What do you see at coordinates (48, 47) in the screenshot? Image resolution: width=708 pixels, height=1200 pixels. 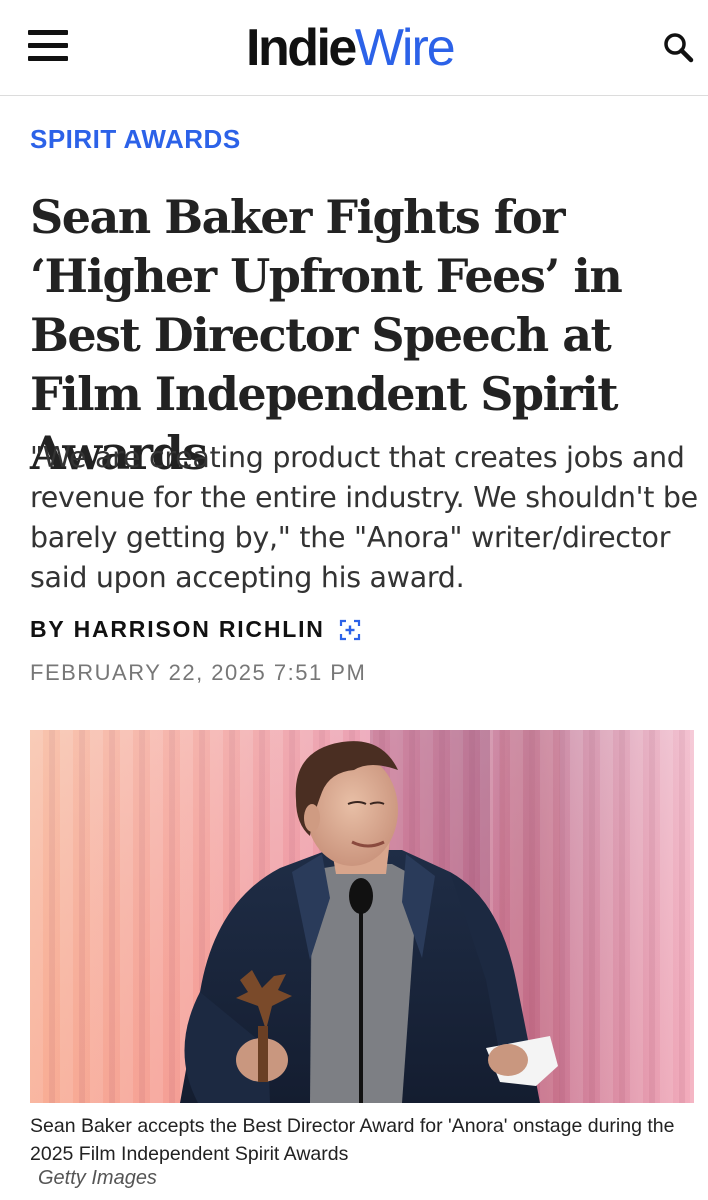 I see `hamburger-menu-icon` at bounding box center [48, 47].